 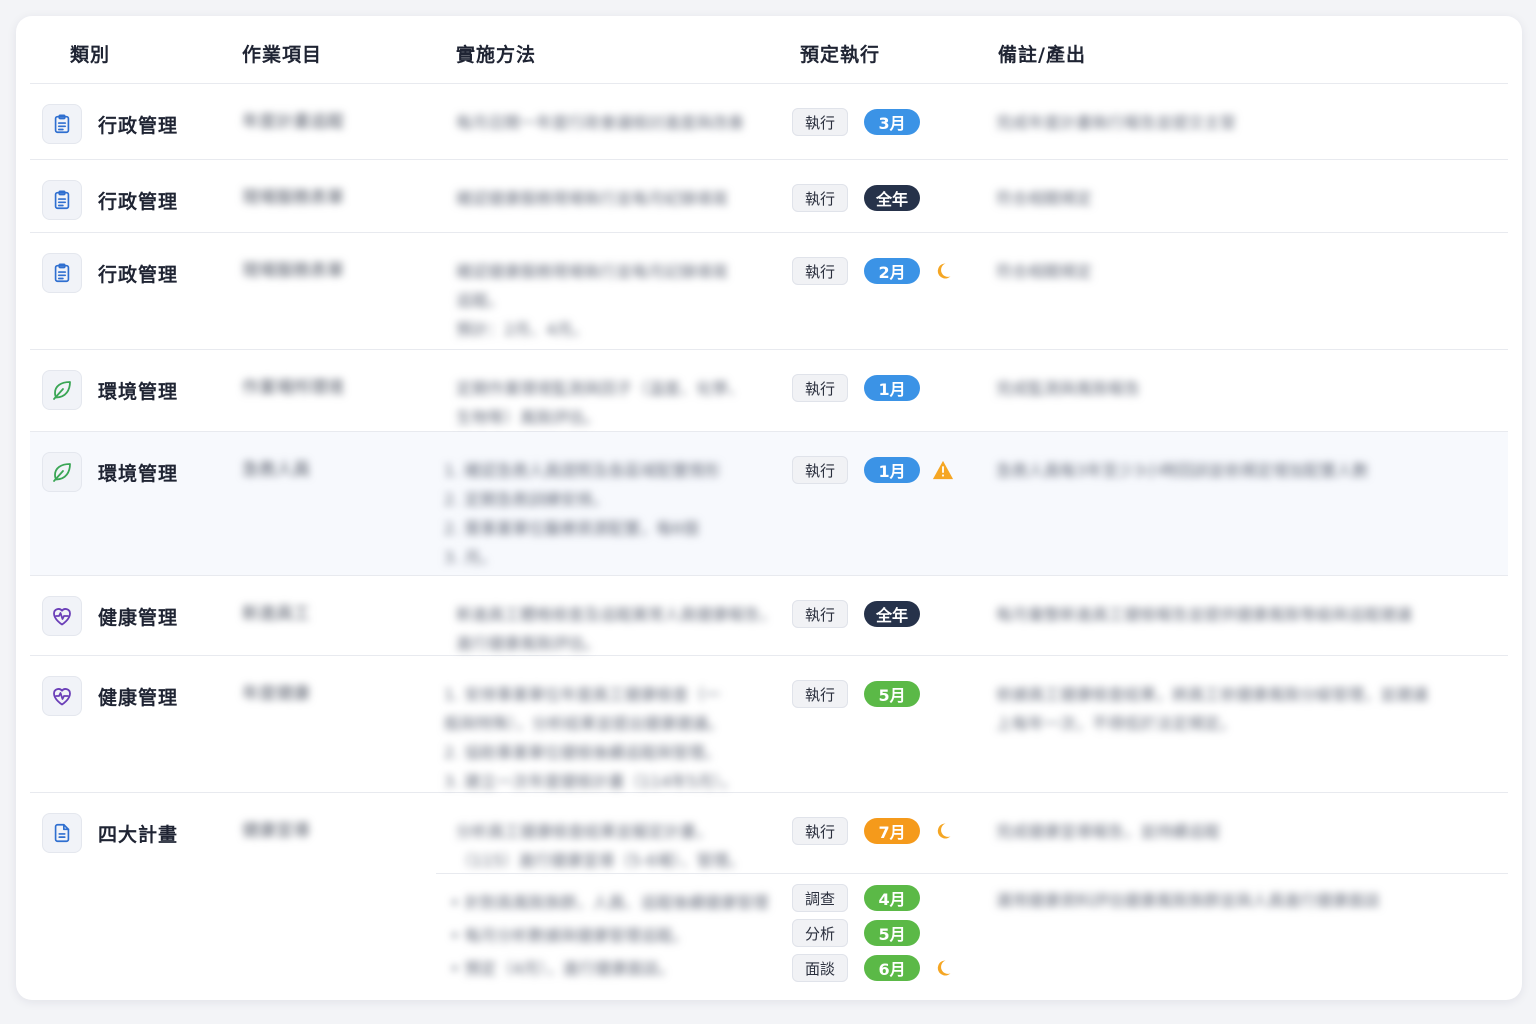 I want to click on moon-icon, so click(x=943, y=271).